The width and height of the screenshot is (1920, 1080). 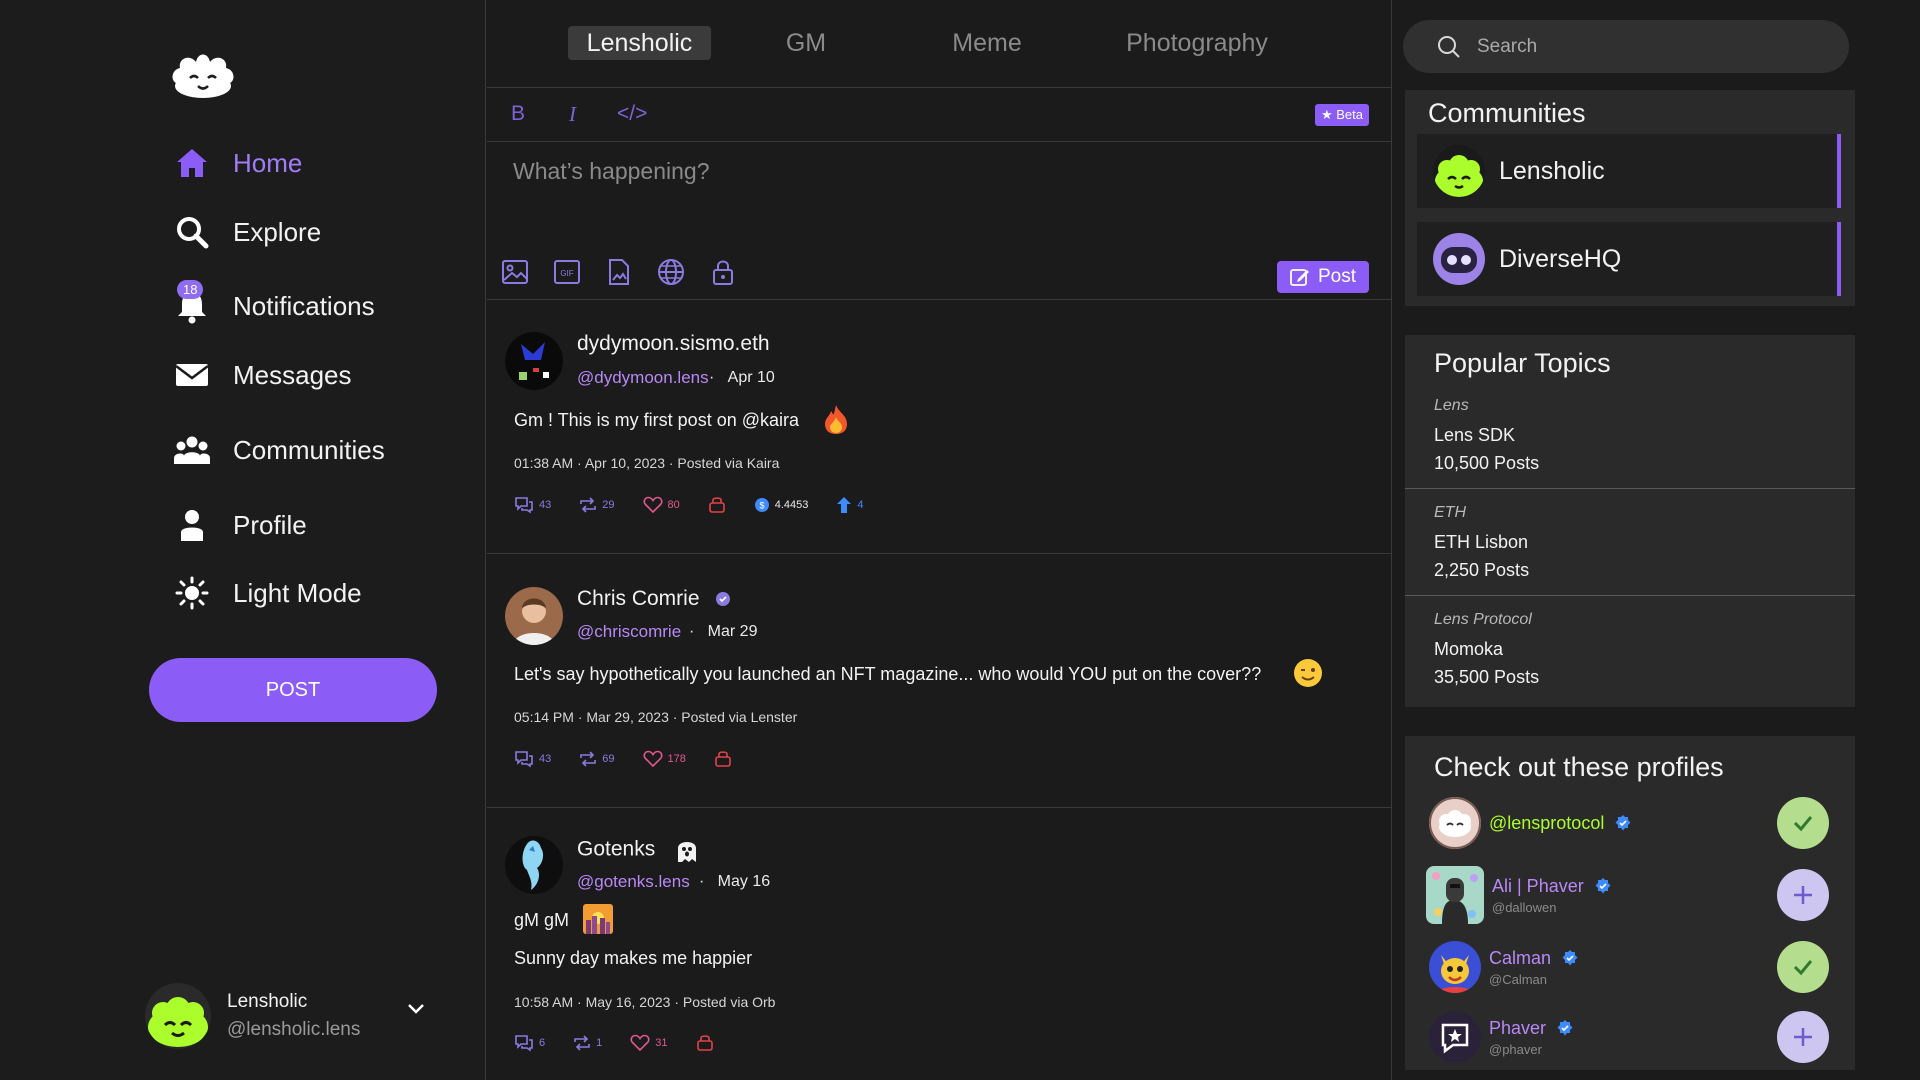 I want to click on italic-button: I, so click(x=572, y=114).